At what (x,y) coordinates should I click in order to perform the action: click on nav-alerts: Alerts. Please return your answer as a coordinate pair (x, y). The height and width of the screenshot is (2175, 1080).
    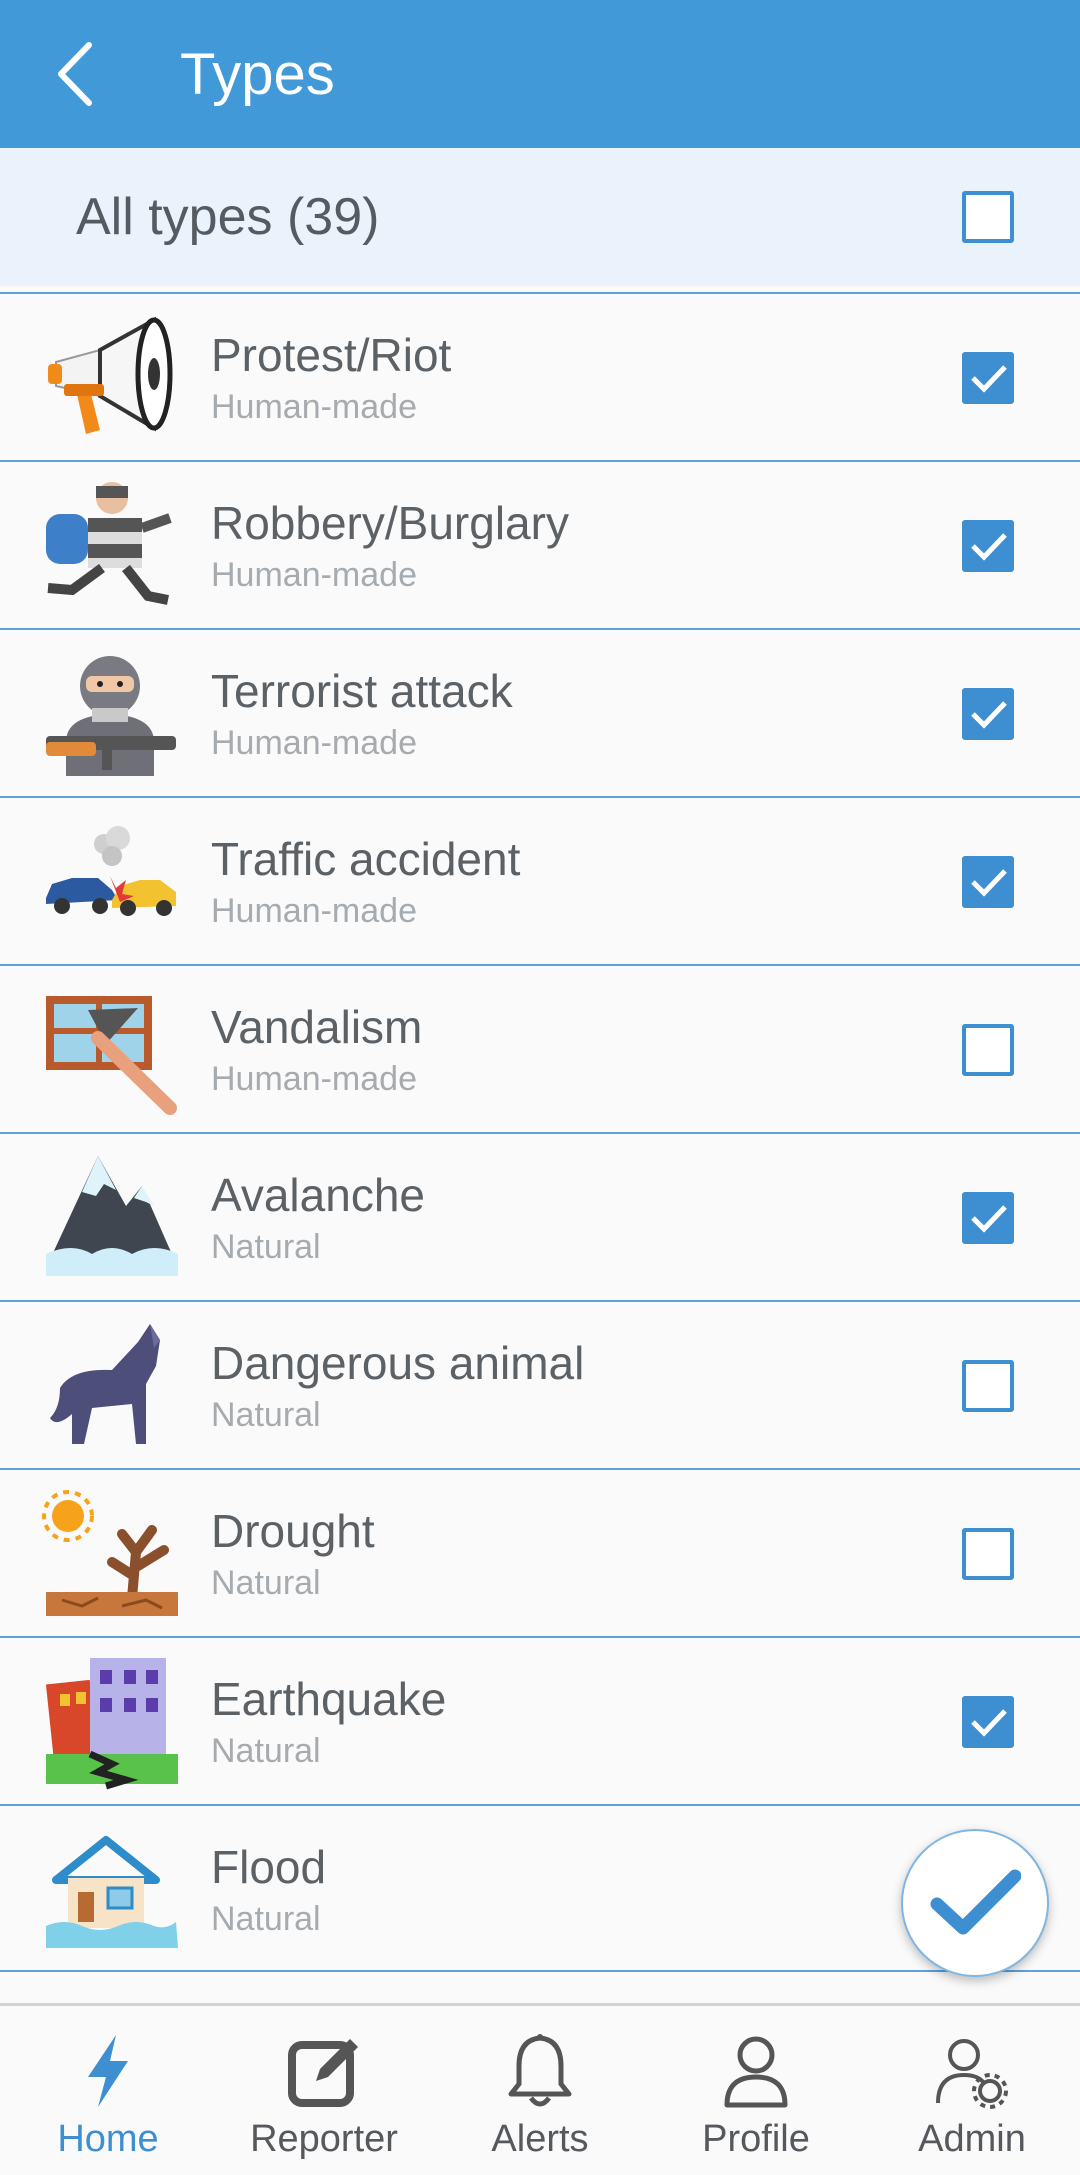
    Looking at the image, I should click on (540, 2090).